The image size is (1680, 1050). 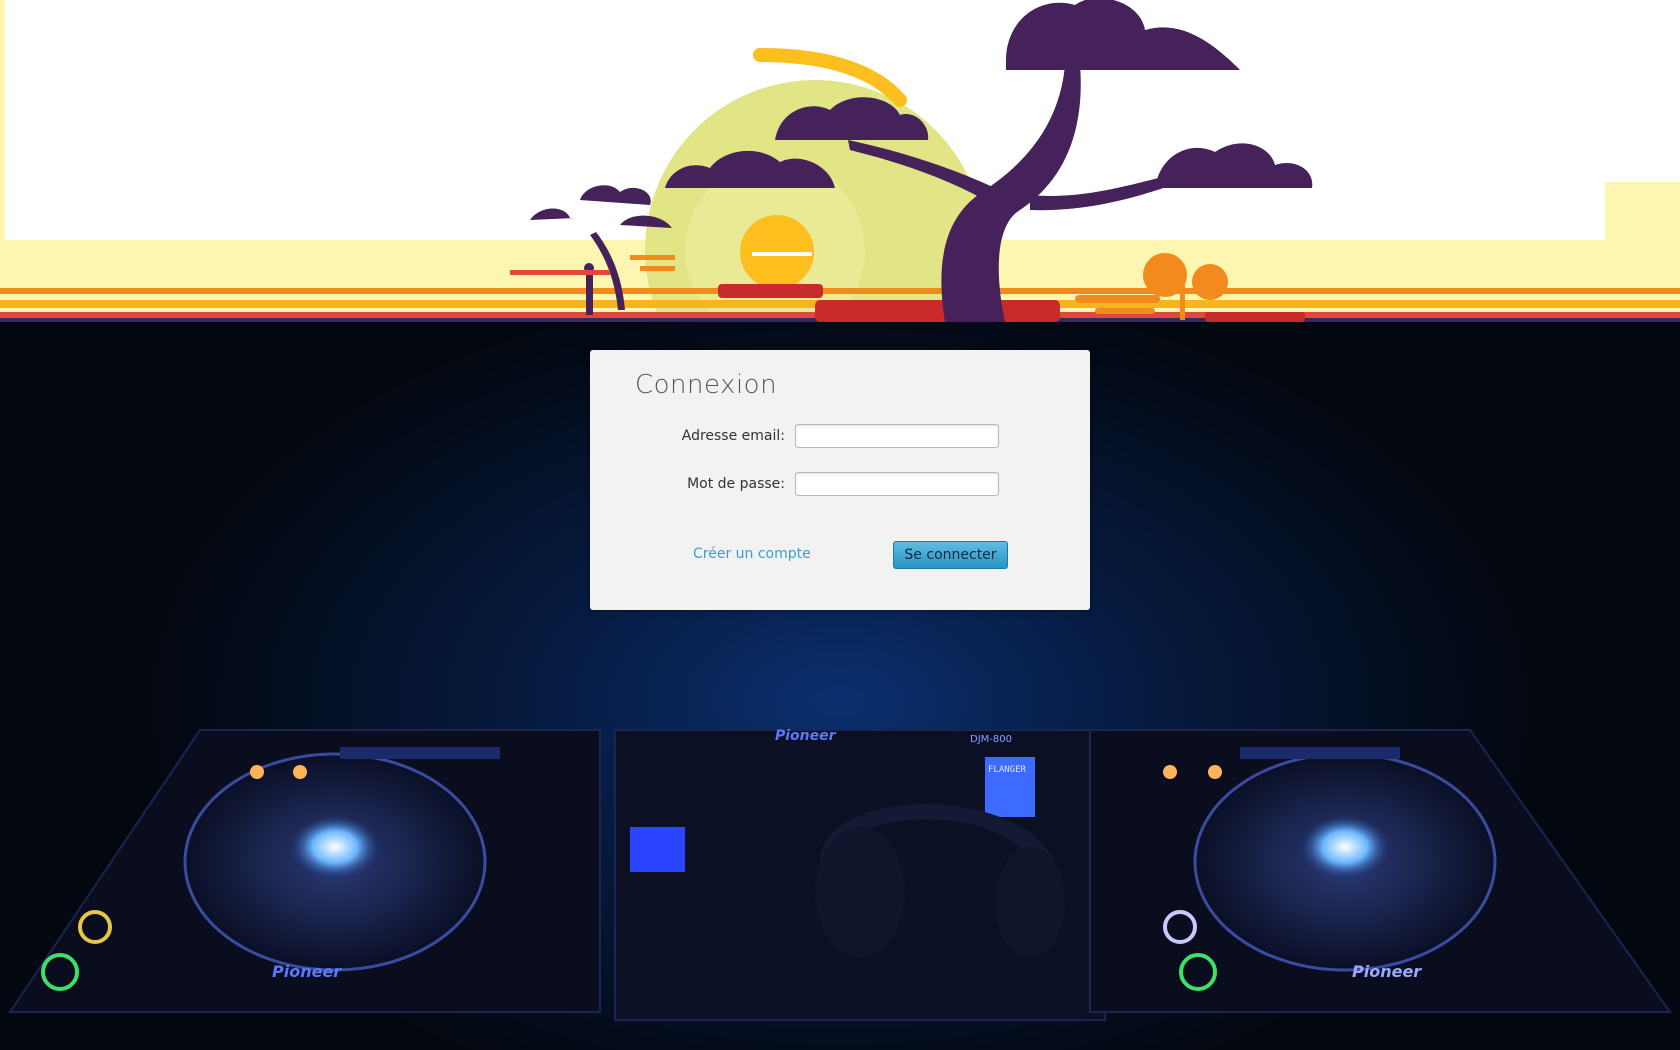 I want to click on mixer-screen-label: FLANGER, so click(x=1007, y=770).